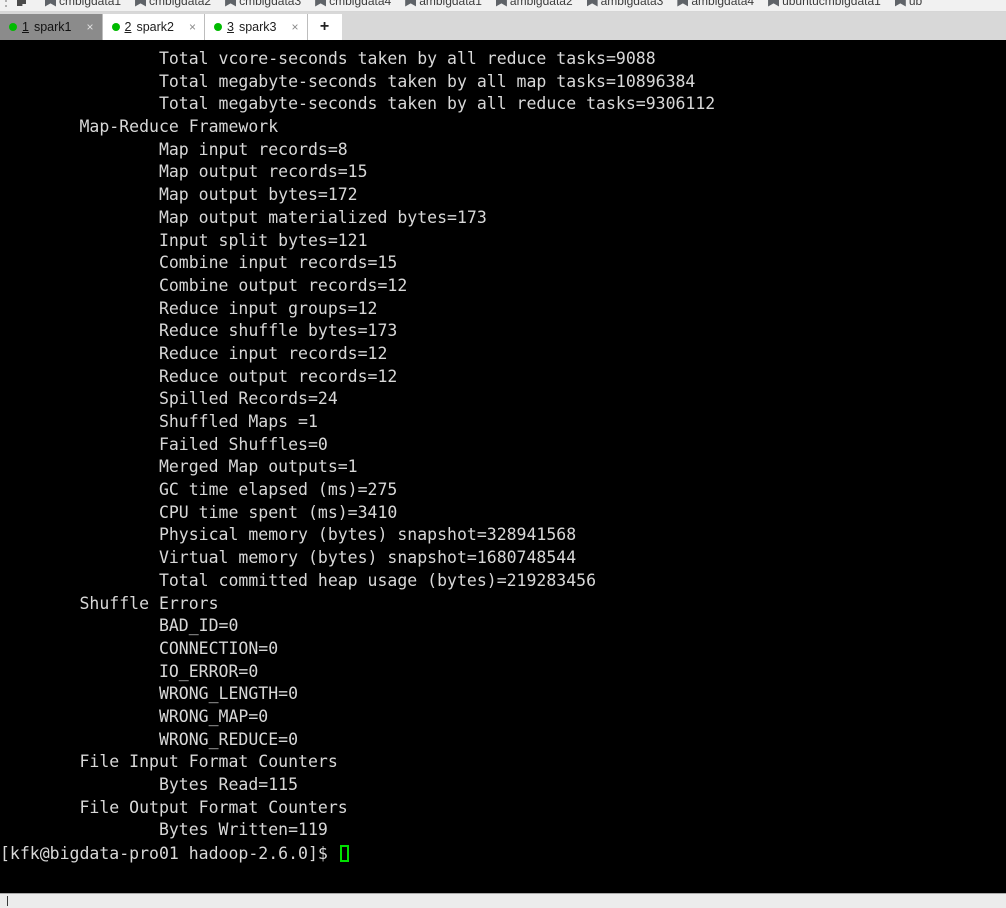 The height and width of the screenshot is (908, 1006). Describe the element at coordinates (199, 331) in the screenshot. I see `terminal-line: Reduce shuffle bytes=173` at that location.